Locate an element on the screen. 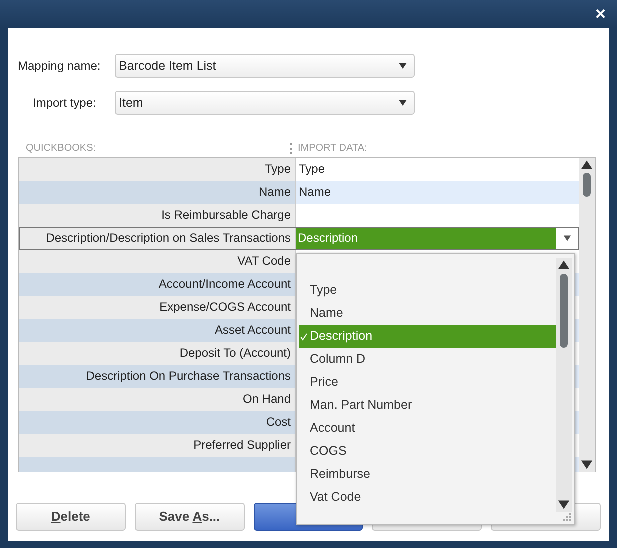 This screenshot has width=617, height=548. menu-option: Price is located at coordinates (427, 382).